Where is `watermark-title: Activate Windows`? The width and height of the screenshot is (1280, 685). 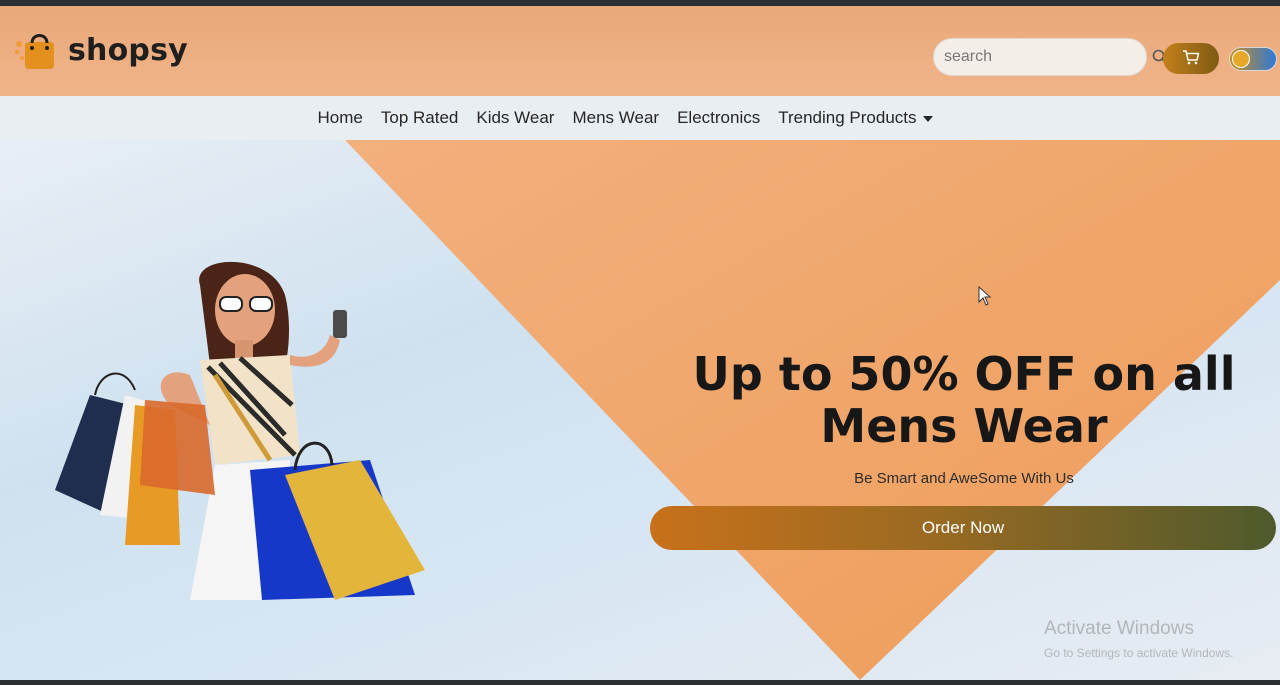
watermark-title: Activate Windows is located at coordinates (1119, 628).